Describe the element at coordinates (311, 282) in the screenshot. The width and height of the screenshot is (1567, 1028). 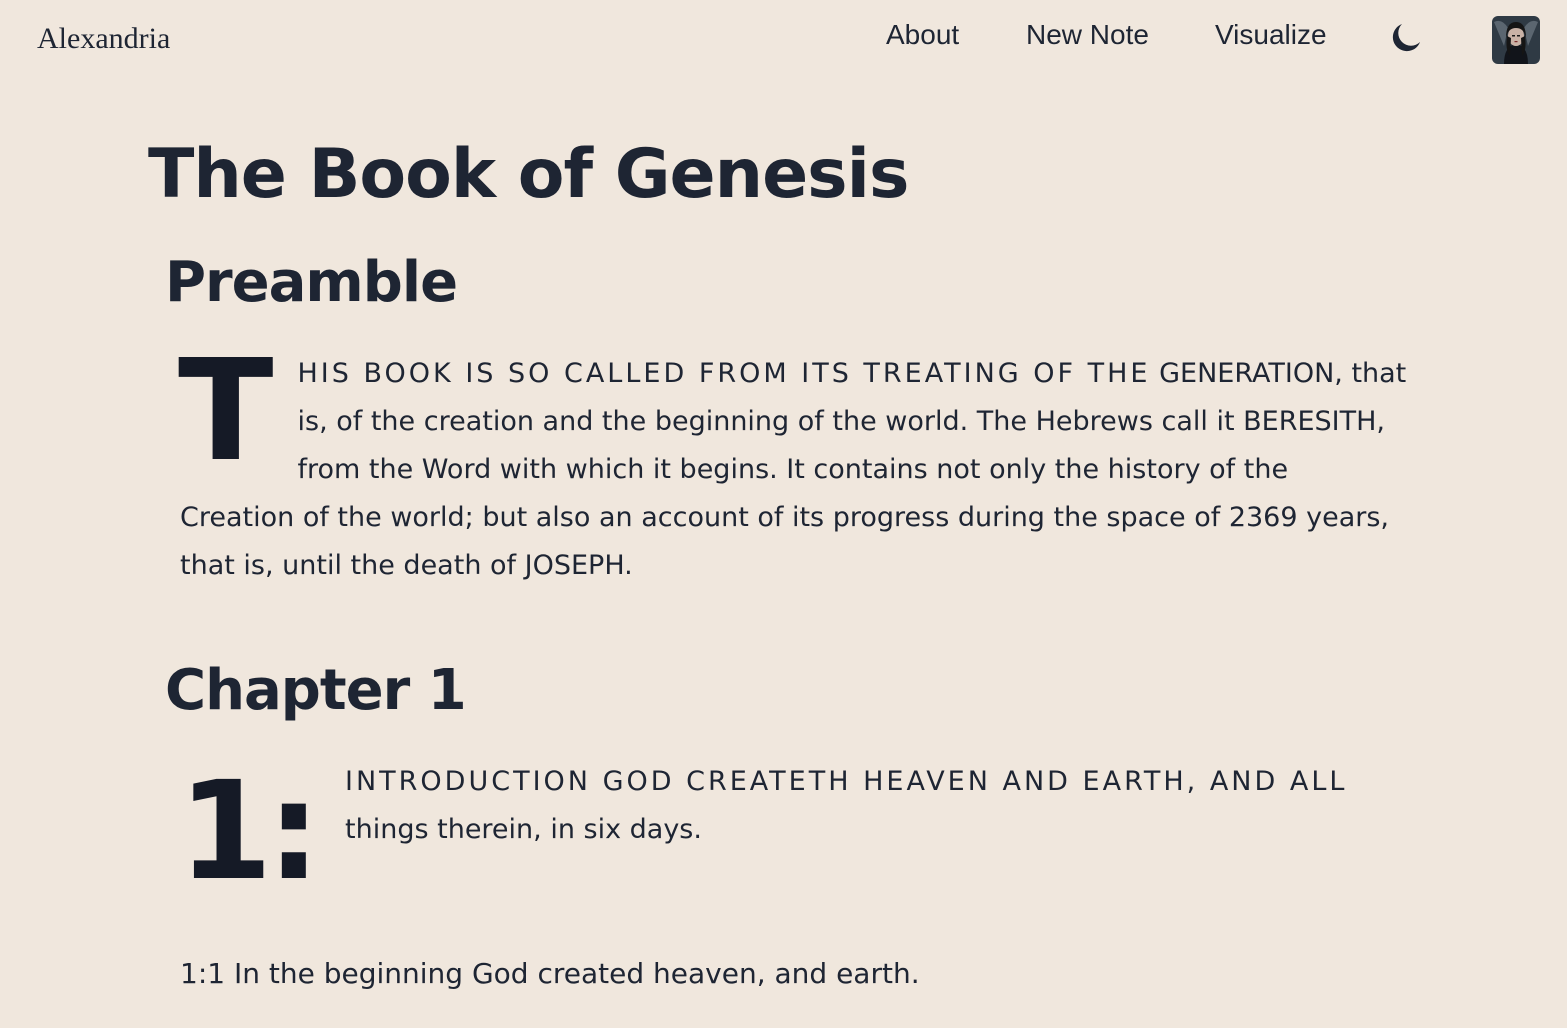
I see `preamble-heading: Preamble` at that location.